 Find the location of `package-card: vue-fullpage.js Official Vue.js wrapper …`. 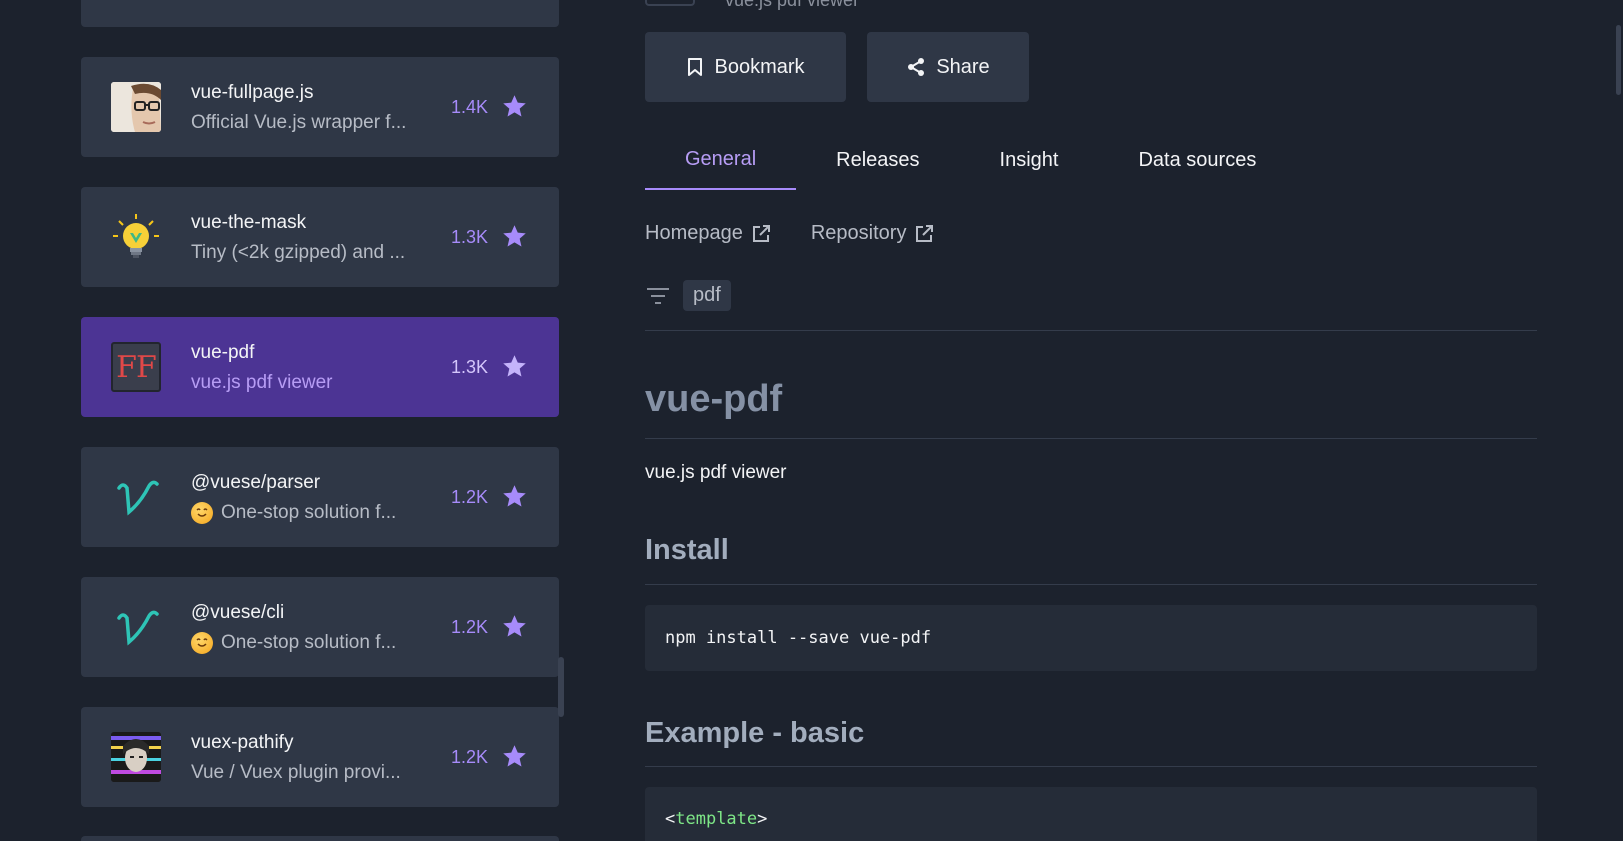

package-card: vue-fullpage.js Official Vue.js wrapper … is located at coordinates (320, 107).